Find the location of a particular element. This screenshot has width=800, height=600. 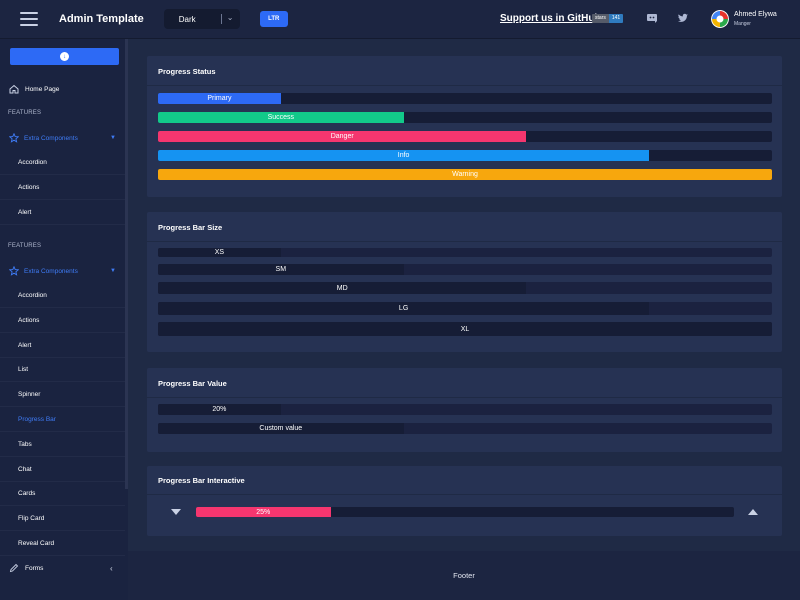

card-title: Progress Bar Size is located at coordinates (190, 227).